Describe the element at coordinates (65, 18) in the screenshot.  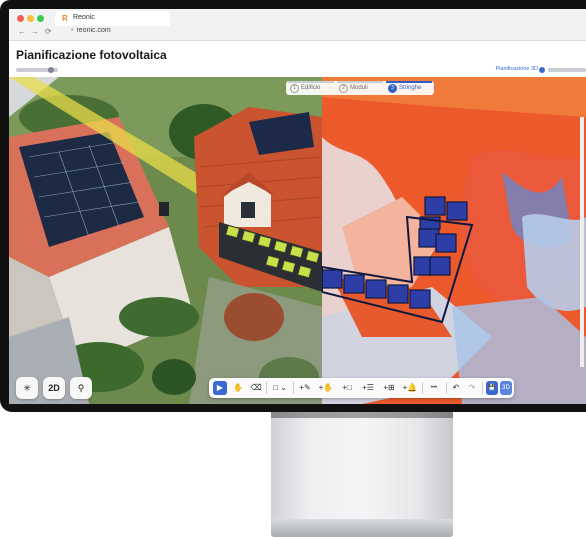
I see `reonic-logo: R` at that location.